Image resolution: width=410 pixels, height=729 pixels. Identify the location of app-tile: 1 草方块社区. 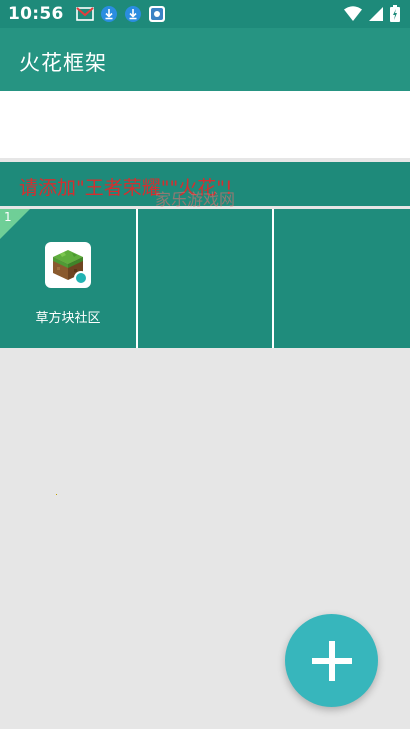
(68, 278).